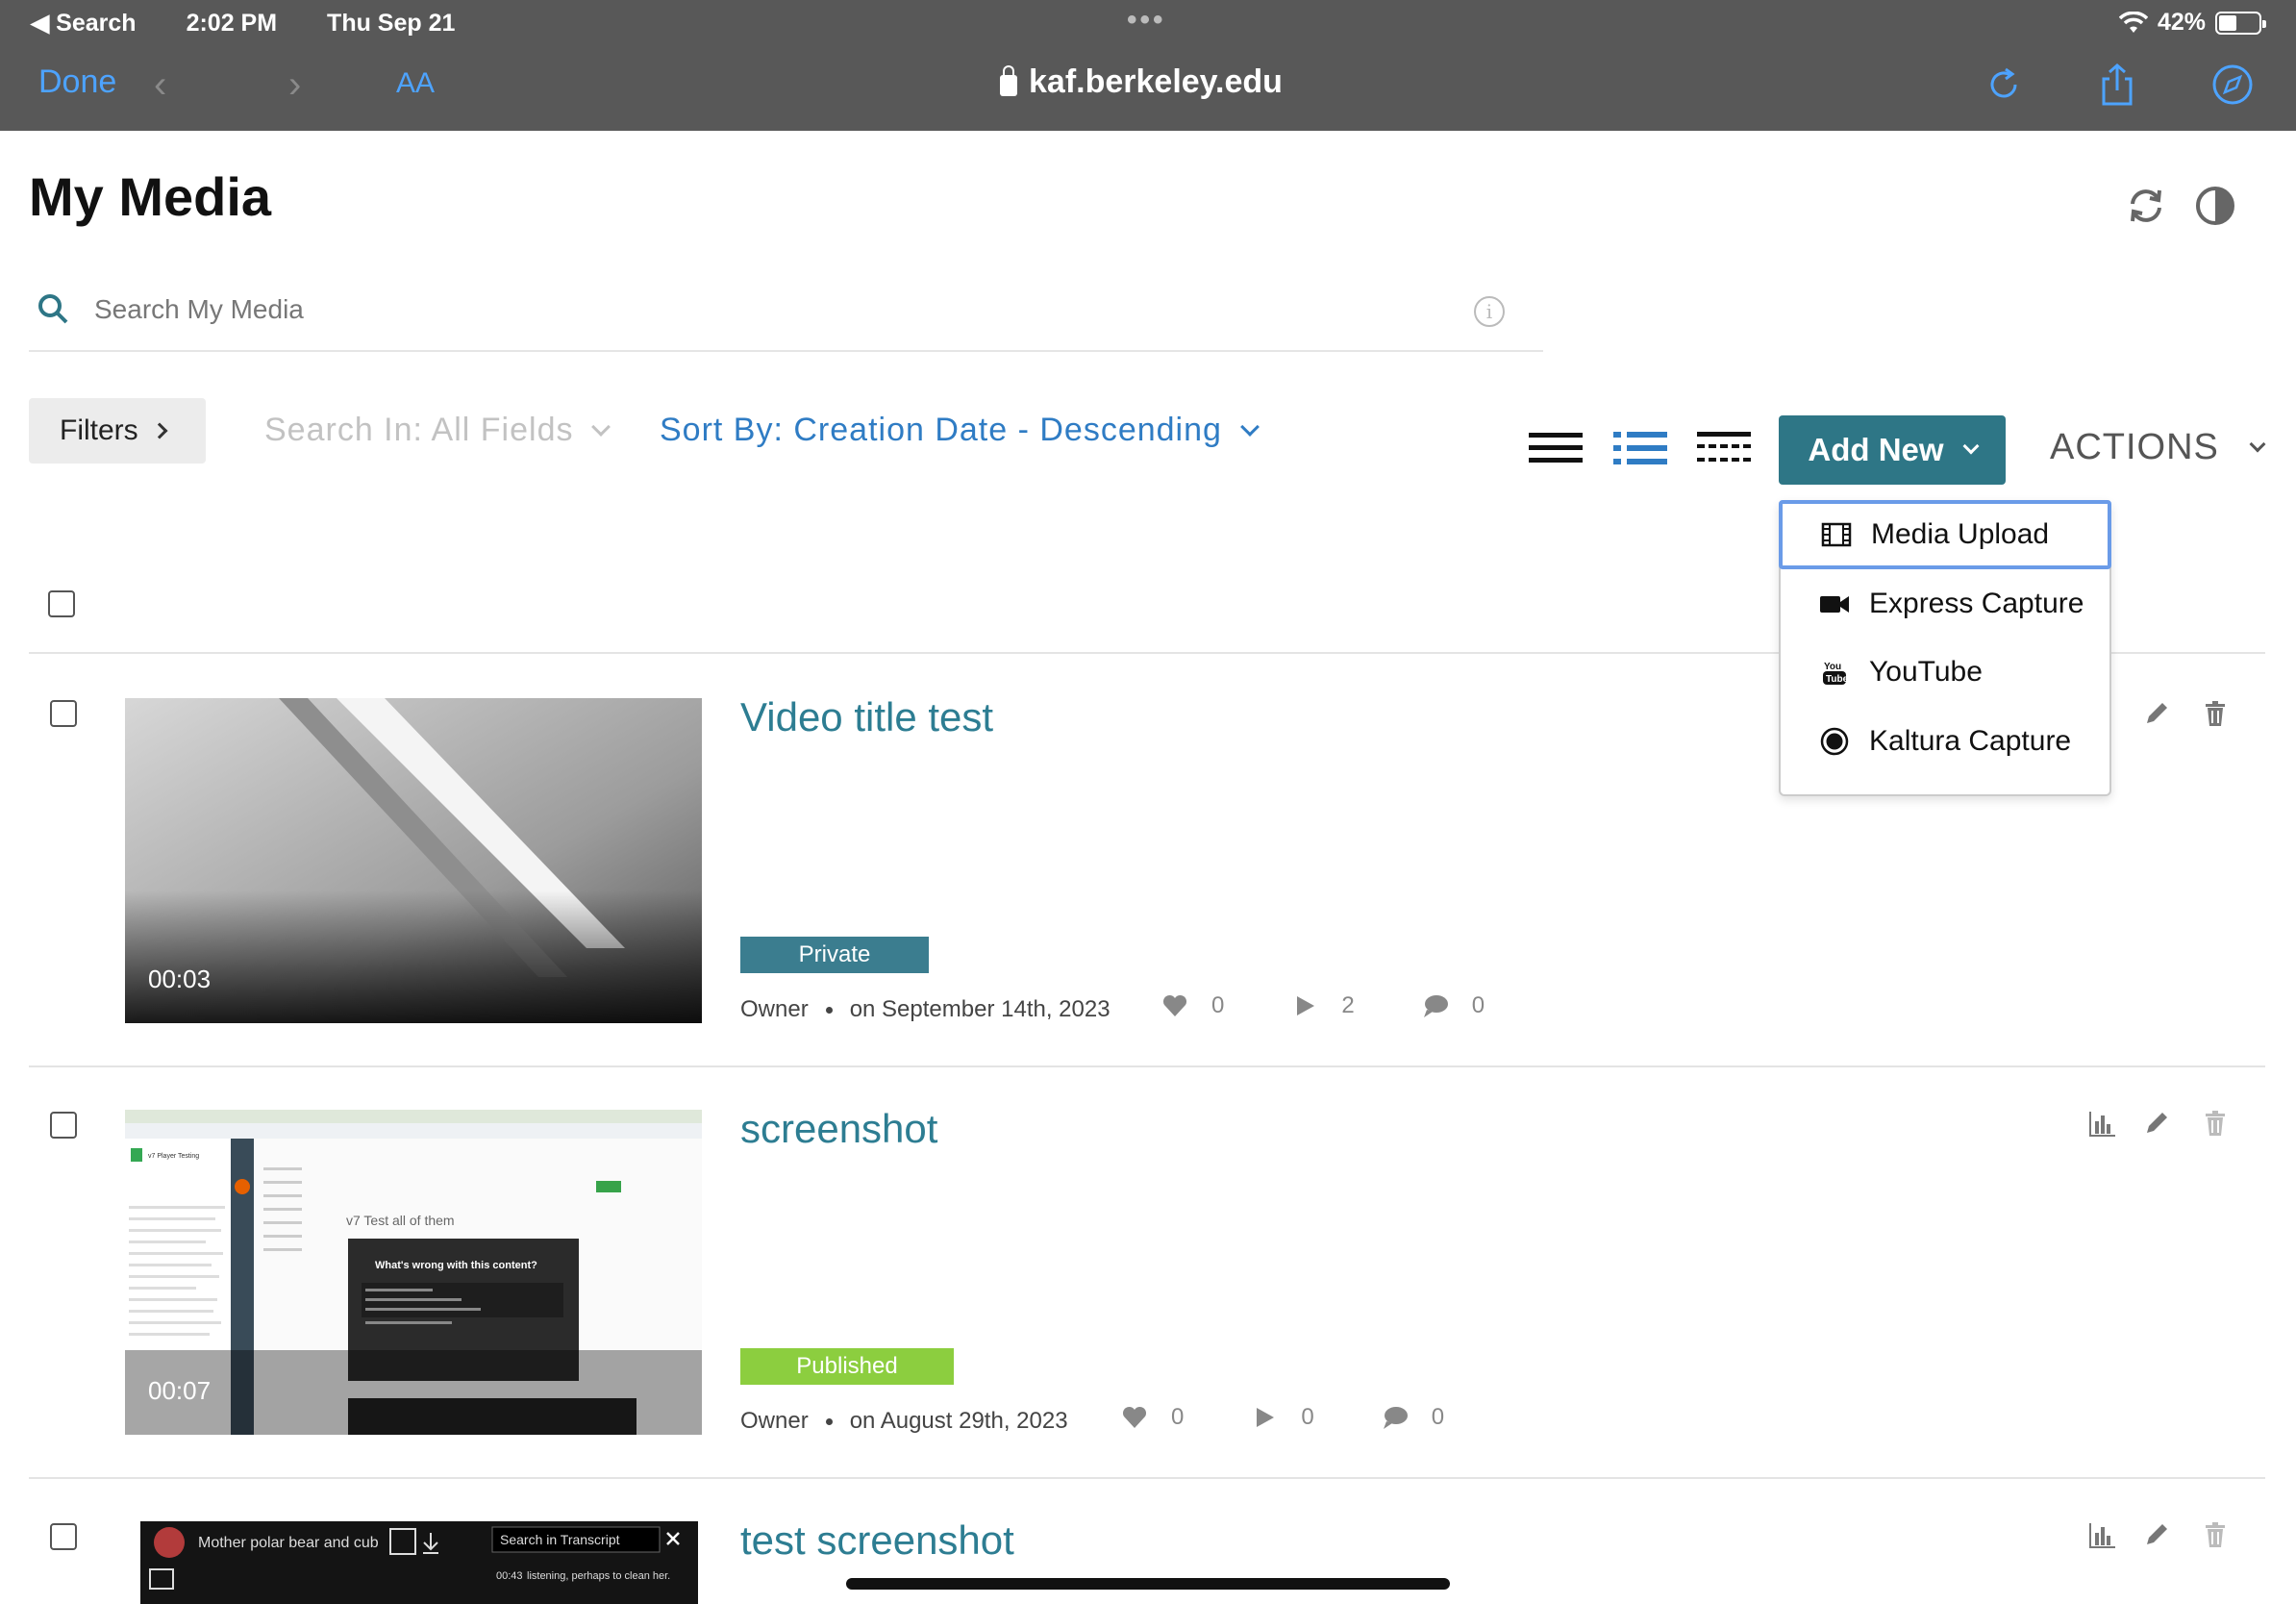  I want to click on list-divider, so click(1147, 1478).